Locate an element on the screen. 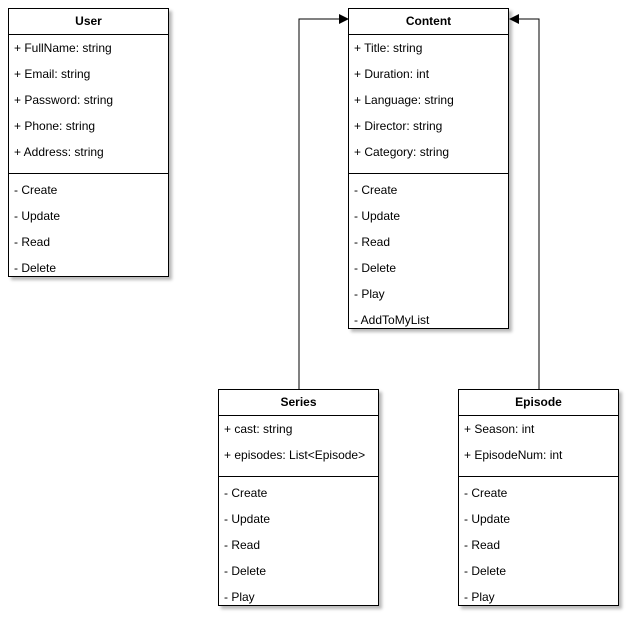  attribute: + Director: string is located at coordinates (398, 126).